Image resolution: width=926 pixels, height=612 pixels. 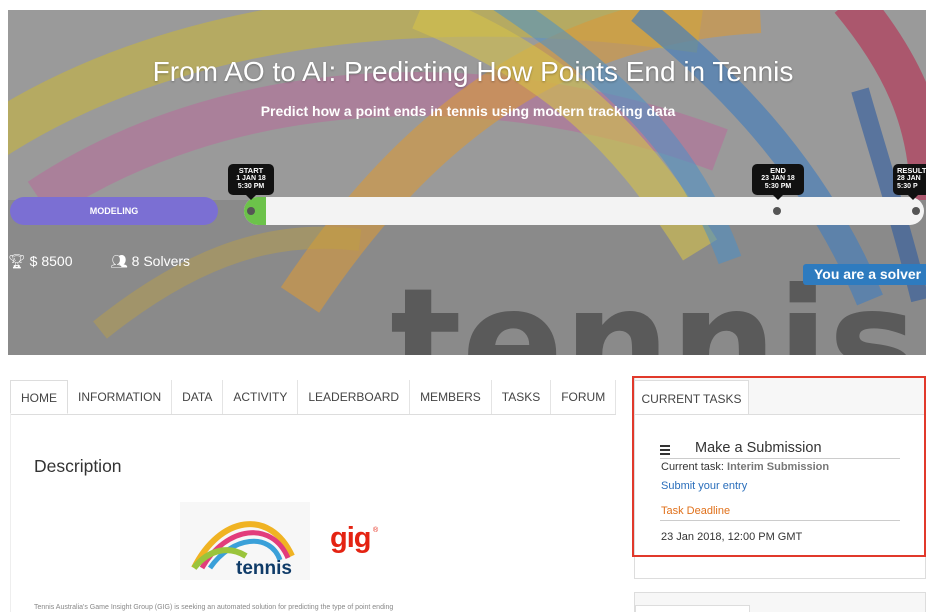 What do you see at coordinates (778, 182) in the screenshot?
I see `timeline-end-label: END 23 JAN 18 5:30 PM` at bounding box center [778, 182].